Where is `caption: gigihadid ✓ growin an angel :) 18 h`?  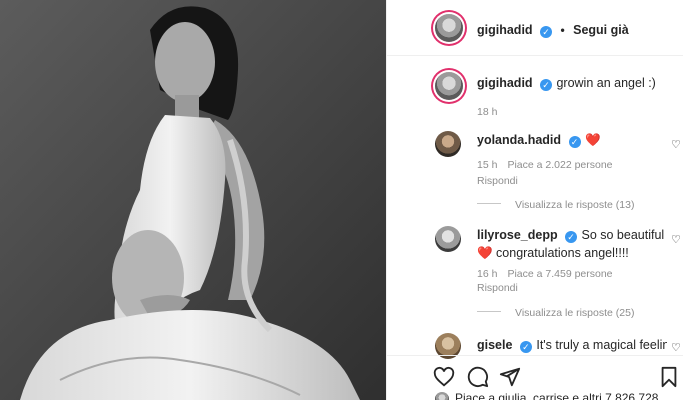 caption: gigihadid ✓ growin an angel :) 18 h is located at coordinates (577, 96).